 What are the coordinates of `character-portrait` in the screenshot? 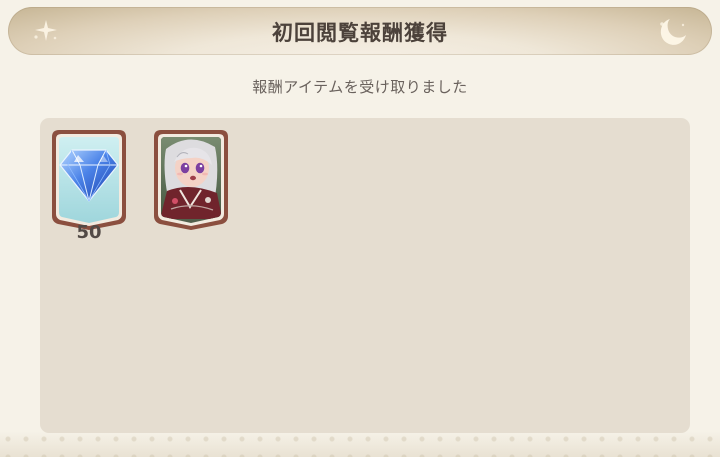 It's located at (191, 178).